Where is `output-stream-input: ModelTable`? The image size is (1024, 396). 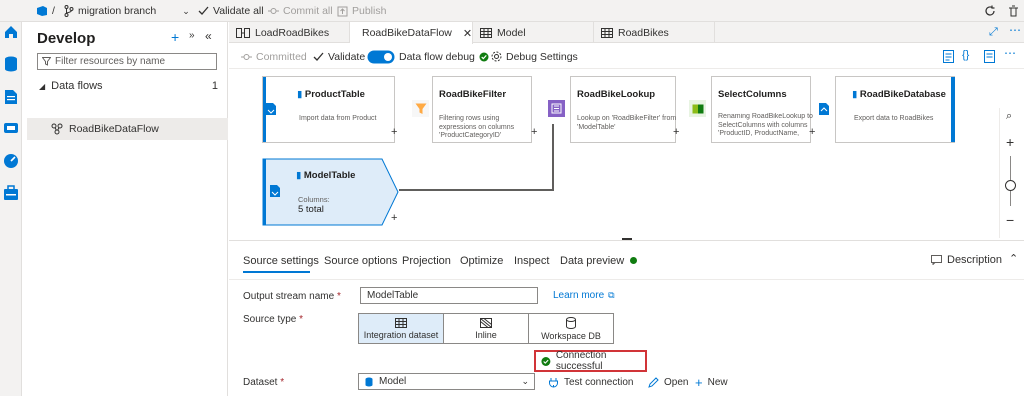
output-stream-input: ModelTable is located at coordinates (449, 295).